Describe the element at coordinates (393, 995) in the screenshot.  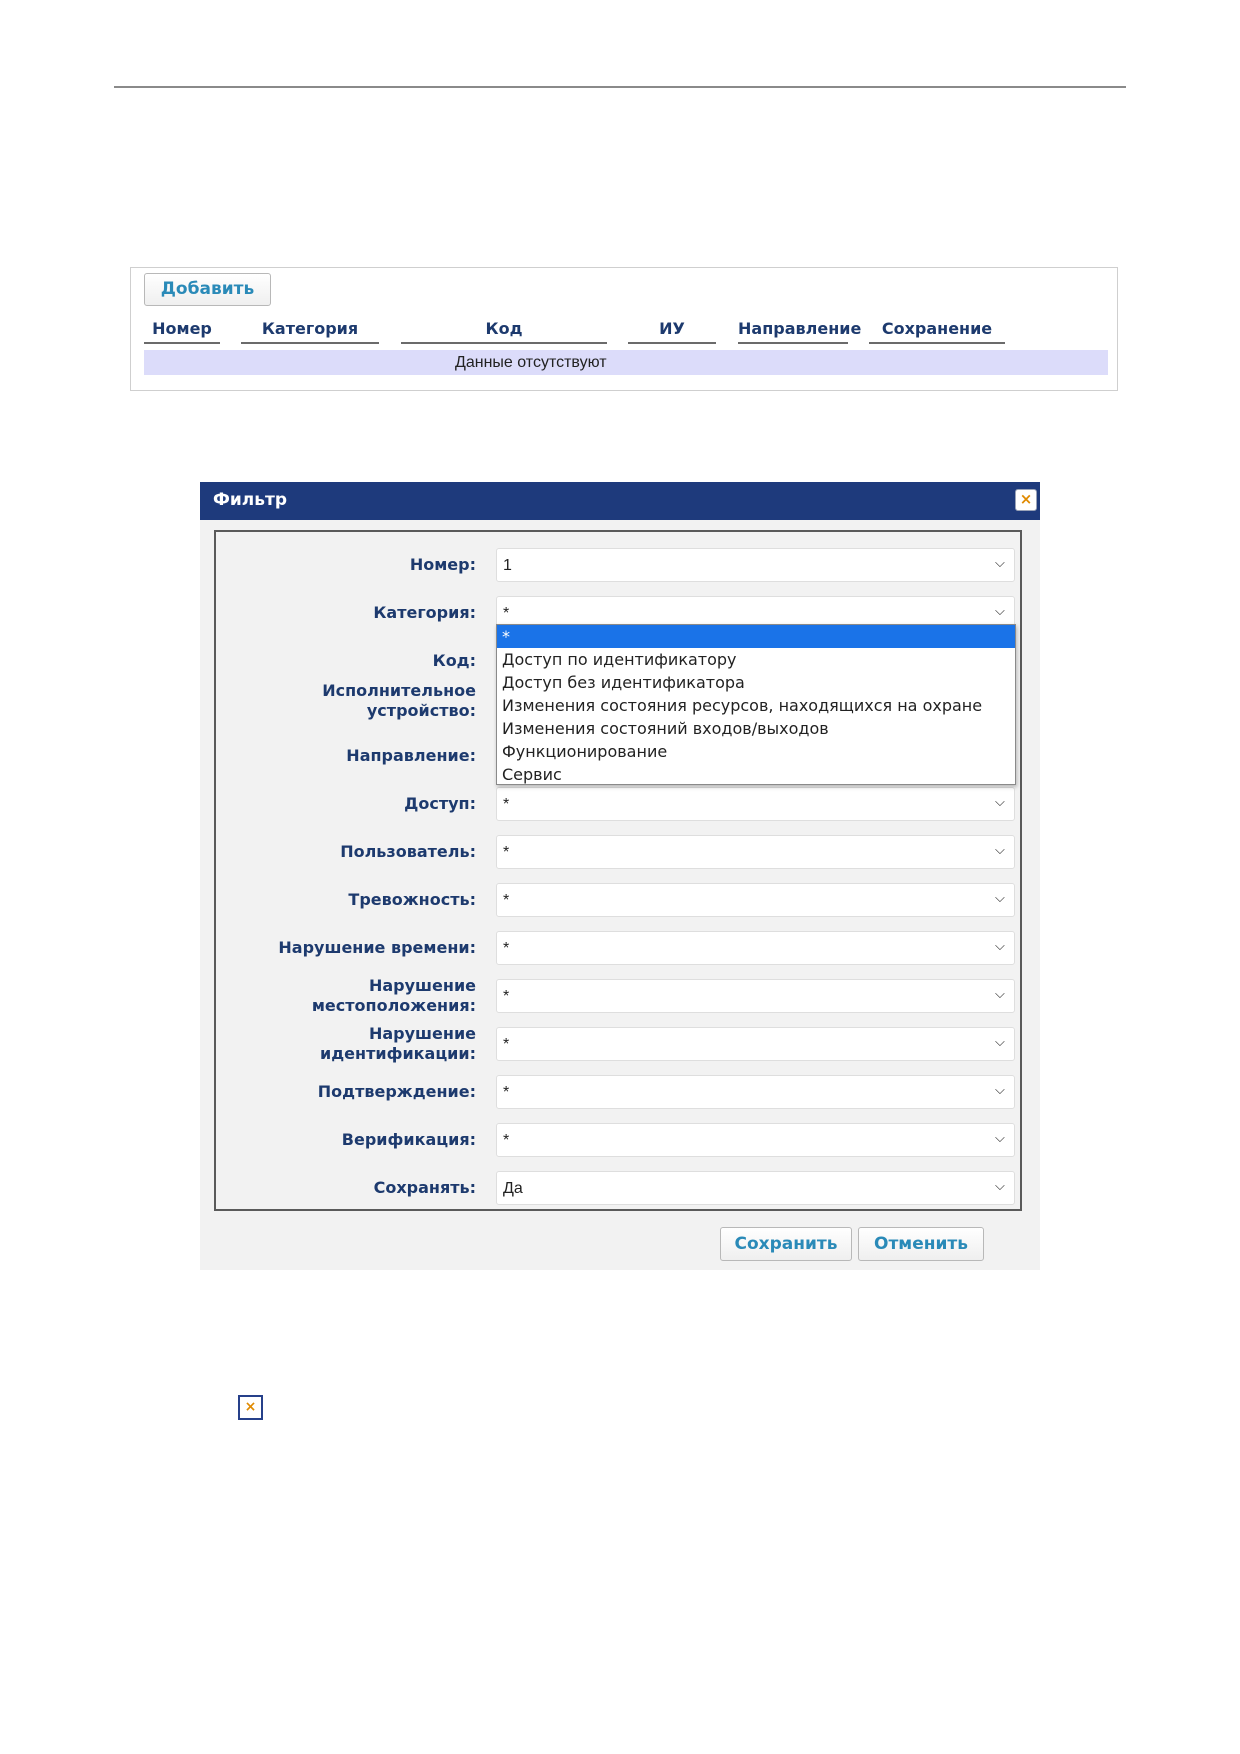
I see `field-label: Нарушение местоположения:` at that location.